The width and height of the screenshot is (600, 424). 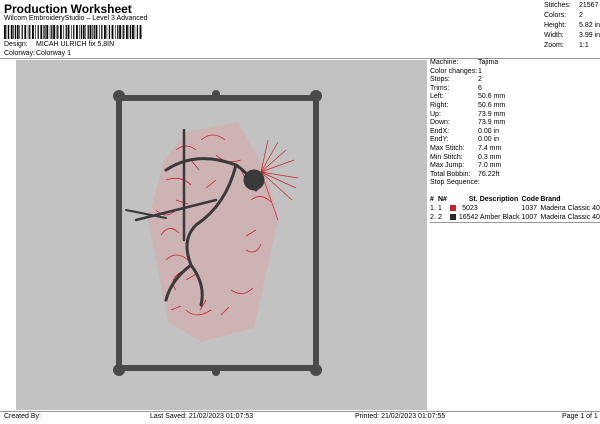 I want to click on color-swatch-red, so click(x=452, y=208).